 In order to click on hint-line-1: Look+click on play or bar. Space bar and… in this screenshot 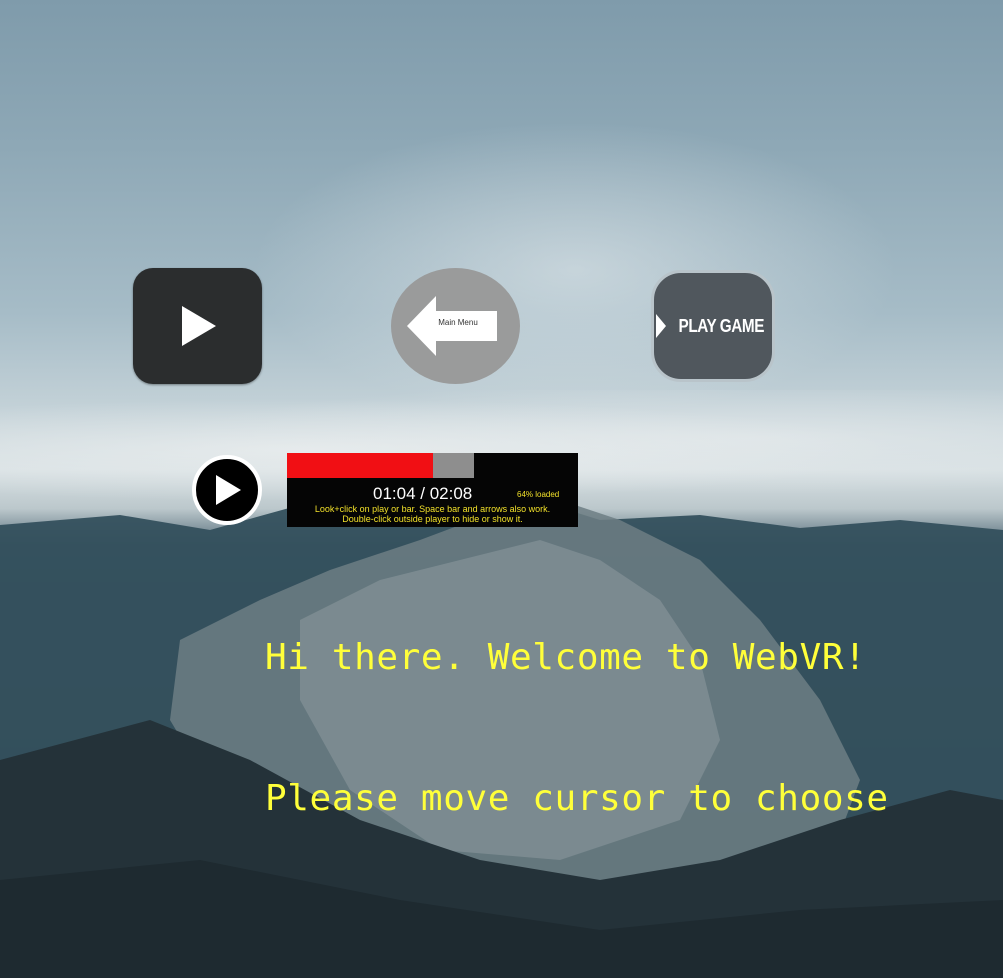, I will do `click(432, 509)`.